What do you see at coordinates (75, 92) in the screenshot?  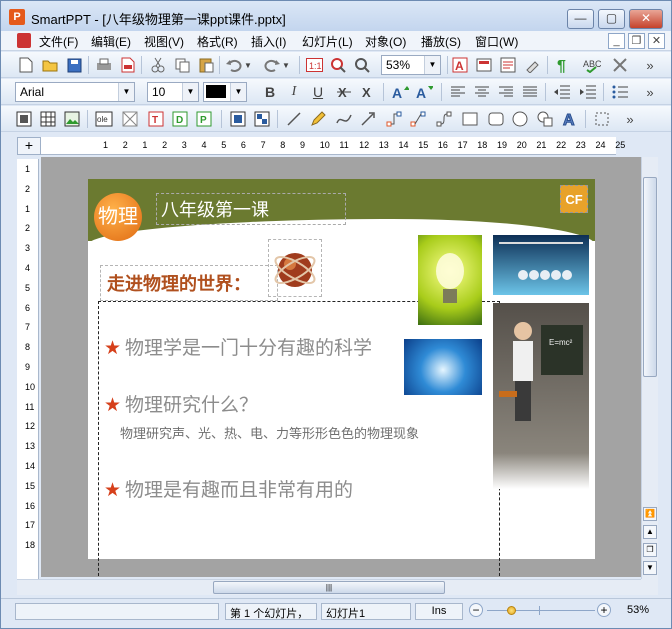 I see `font-name-select: Arial ▼` at bounding box center [75, 92].